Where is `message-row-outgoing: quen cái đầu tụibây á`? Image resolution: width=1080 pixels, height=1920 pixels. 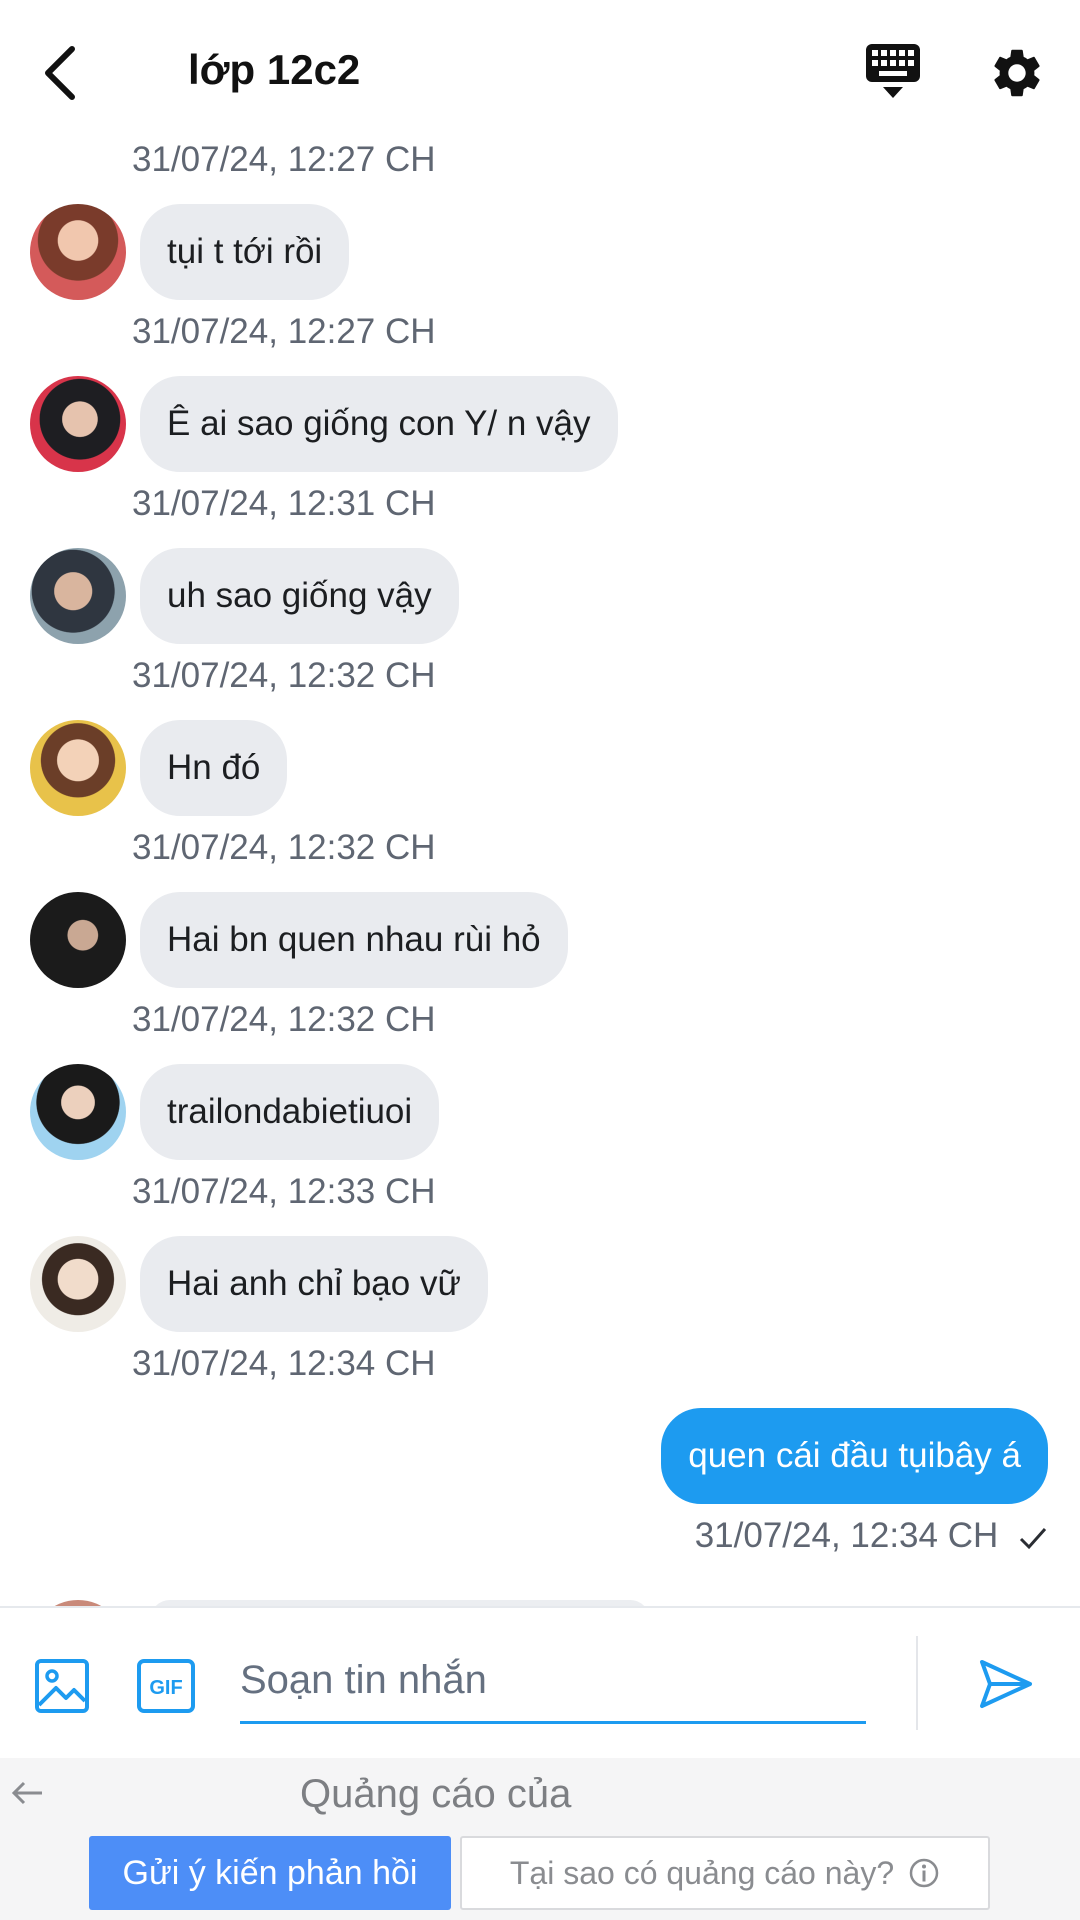 message-row-outgoing: quen cái đầu tụibây á is located at coordinates (540, 1456).